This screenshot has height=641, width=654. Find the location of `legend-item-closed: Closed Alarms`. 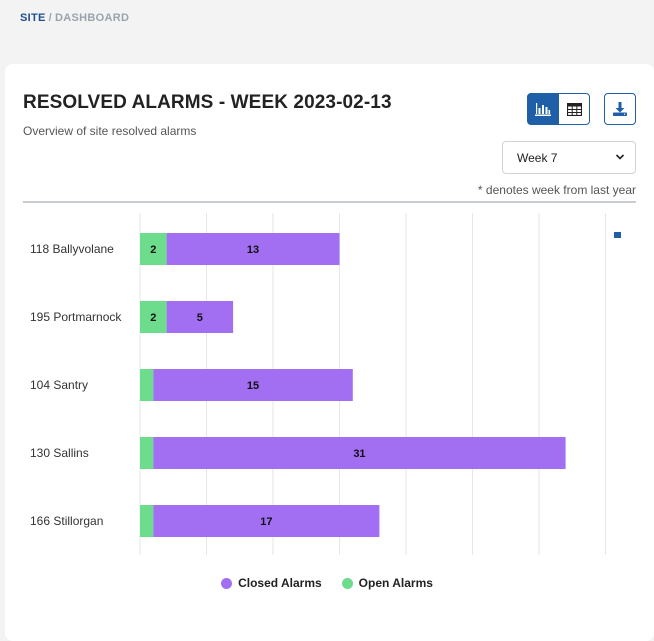

legend-item-closed: Closed Alarms is located at coordinates (271, 583).